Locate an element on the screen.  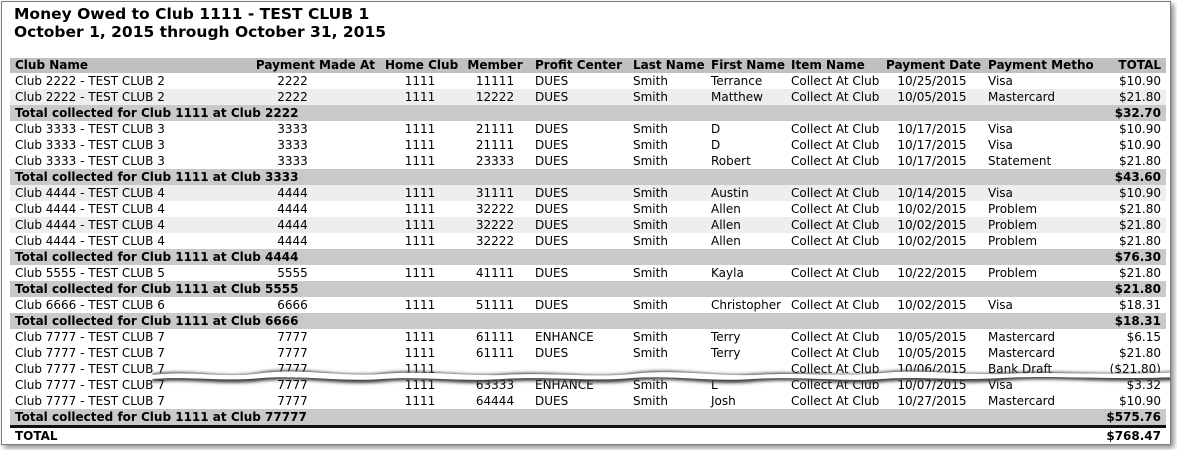
cell-club-name: Club 7777 - TEST CLUB 7 is located at coordinates (90, 384).